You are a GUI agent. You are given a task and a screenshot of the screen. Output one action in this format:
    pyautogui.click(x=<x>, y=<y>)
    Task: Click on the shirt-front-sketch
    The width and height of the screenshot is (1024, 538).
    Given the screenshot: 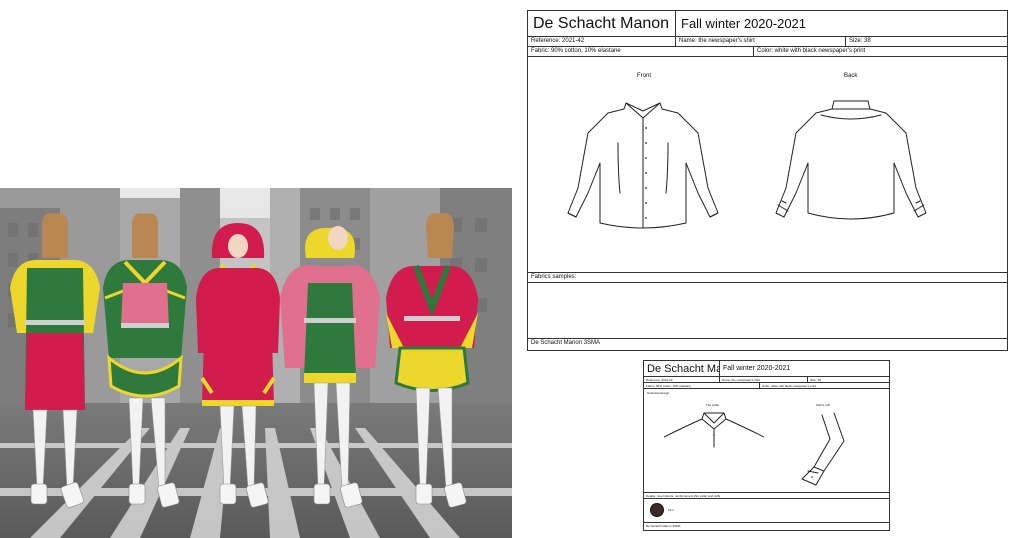 What is the action you would take?
    pyautogui.click(x=643, y=165)
    